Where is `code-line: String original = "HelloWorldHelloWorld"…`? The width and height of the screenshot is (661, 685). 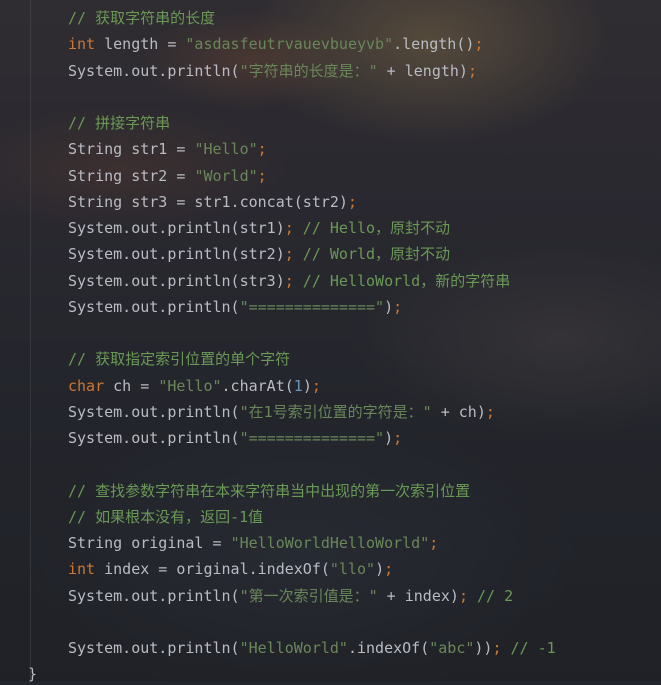
code-line: String original = "HelloWorldHelloWorld"… is located at coordinates (253, 543).